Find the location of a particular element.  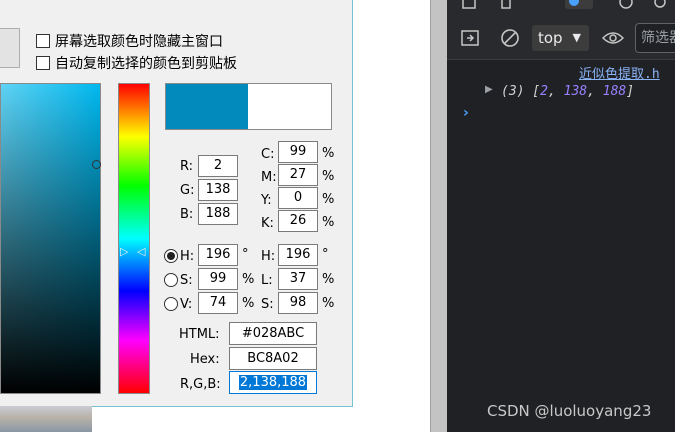

k-label: K: is located at coordinates (267, 223).